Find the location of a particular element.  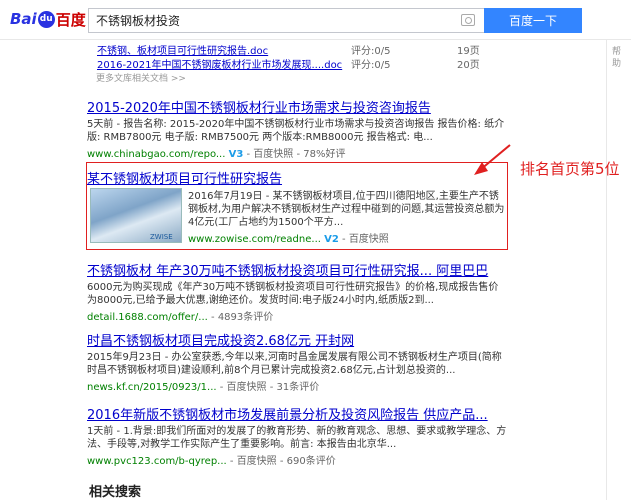

paw-icon: du is located at coordinates (46, 19).